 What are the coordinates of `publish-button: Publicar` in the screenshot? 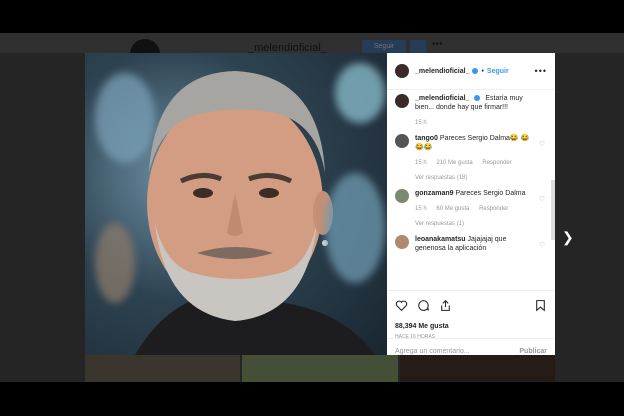 It's located at (533, 351).